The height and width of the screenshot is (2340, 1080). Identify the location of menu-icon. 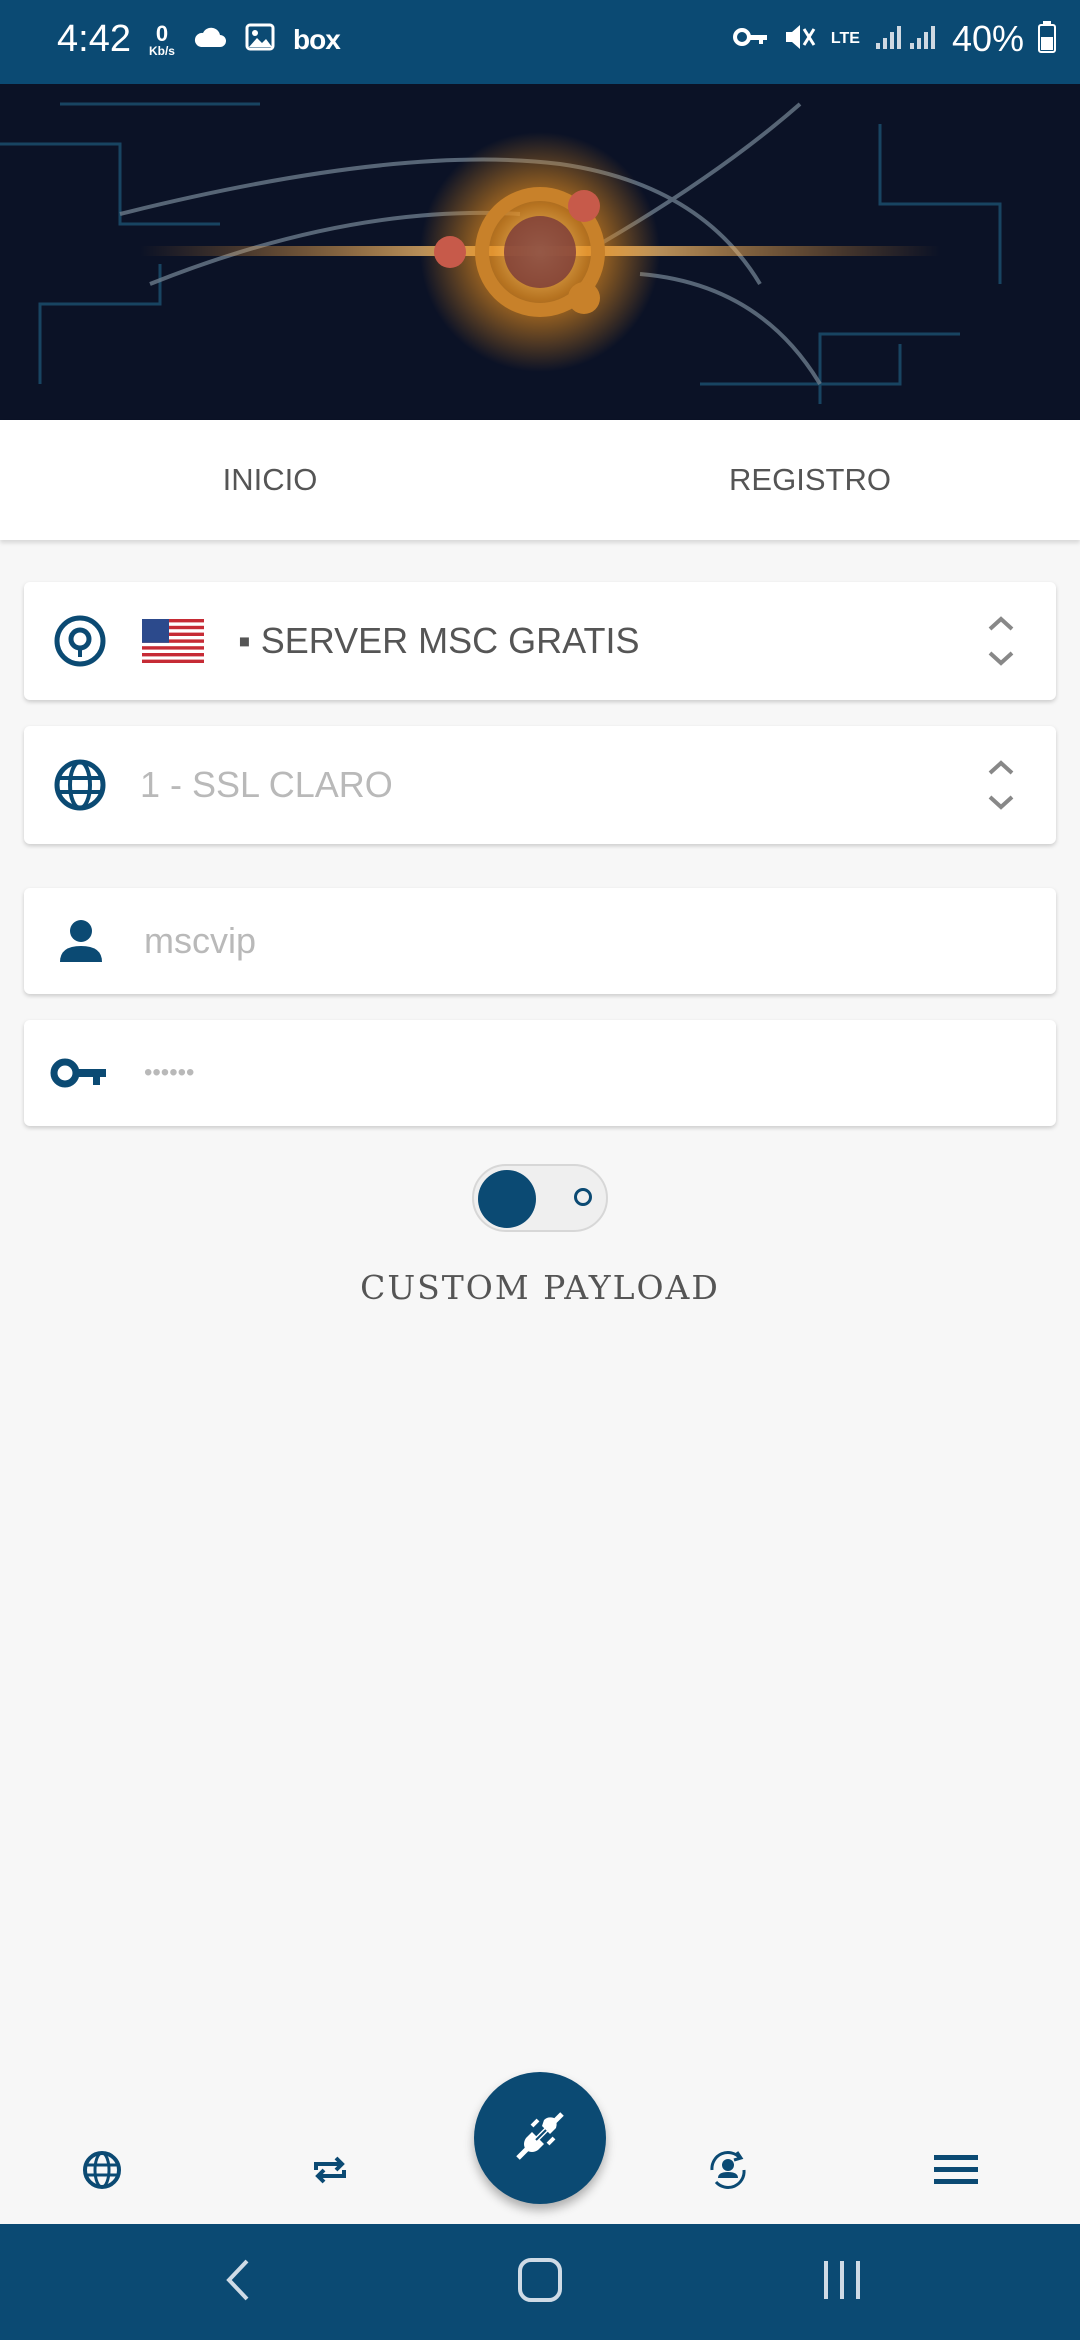
(956, 2172).